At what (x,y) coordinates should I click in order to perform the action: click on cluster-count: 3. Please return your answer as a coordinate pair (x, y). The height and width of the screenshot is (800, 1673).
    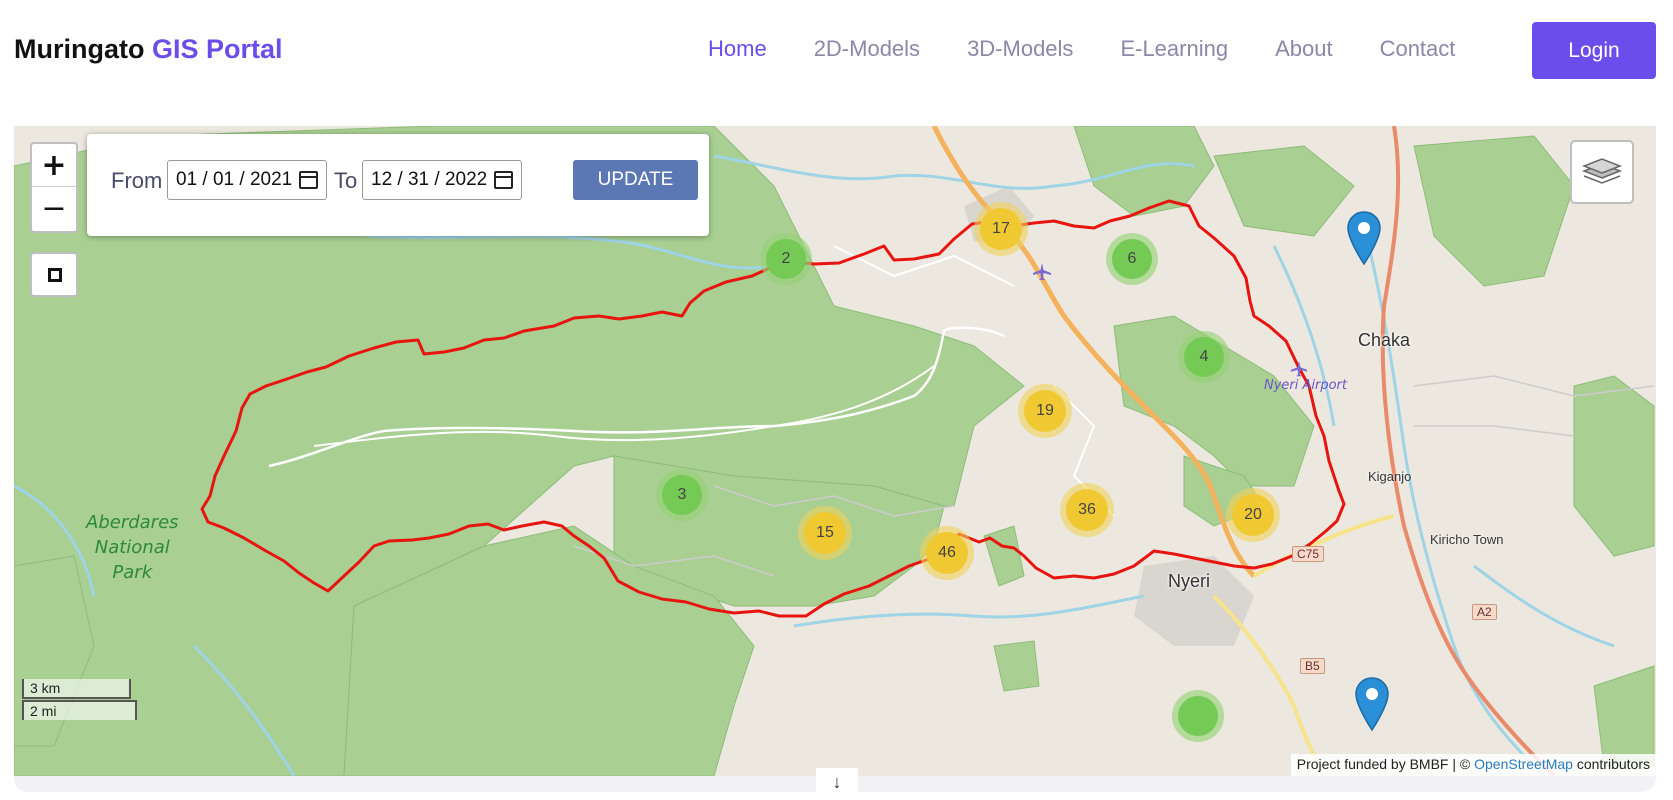
    Looking at the image, I should click on (682, 495).